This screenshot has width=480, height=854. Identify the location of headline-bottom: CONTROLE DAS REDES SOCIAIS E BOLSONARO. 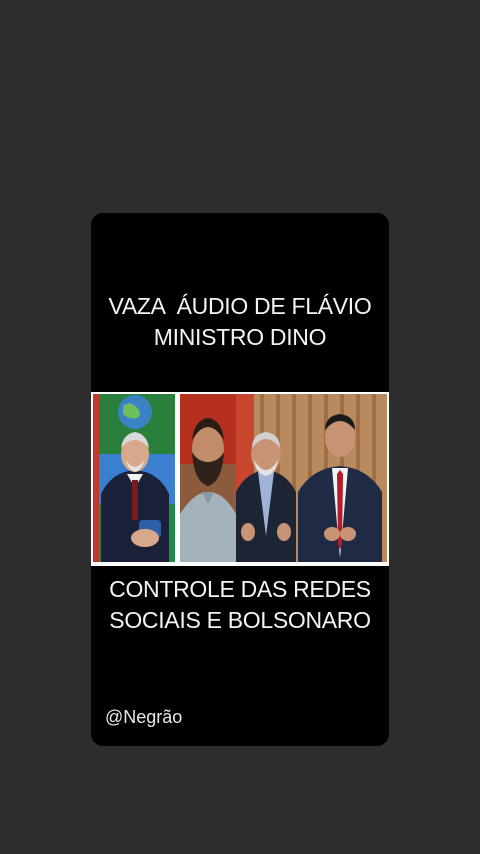
(240, 605).